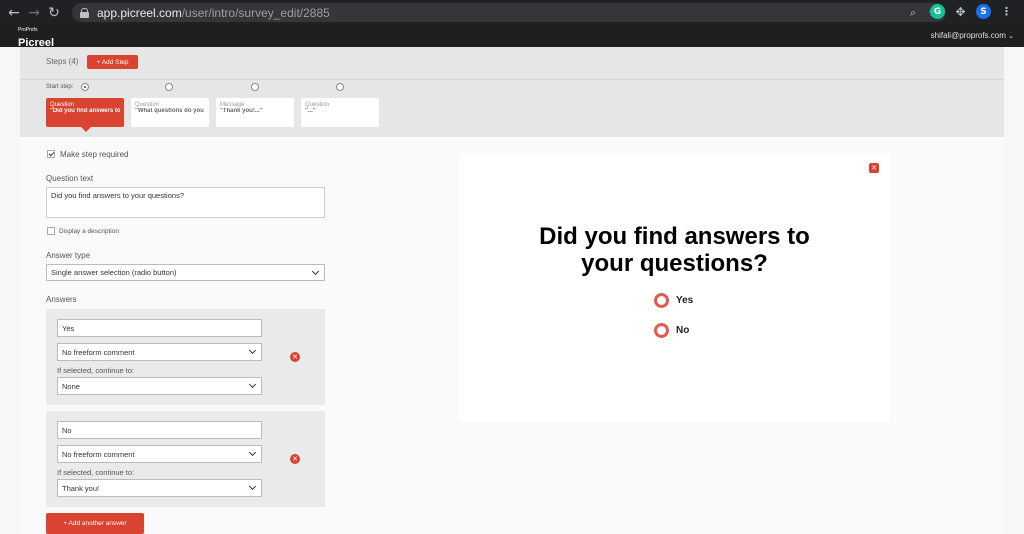  I want to click on preview-question: Did you find answers to your questions?, so click(674, 250).